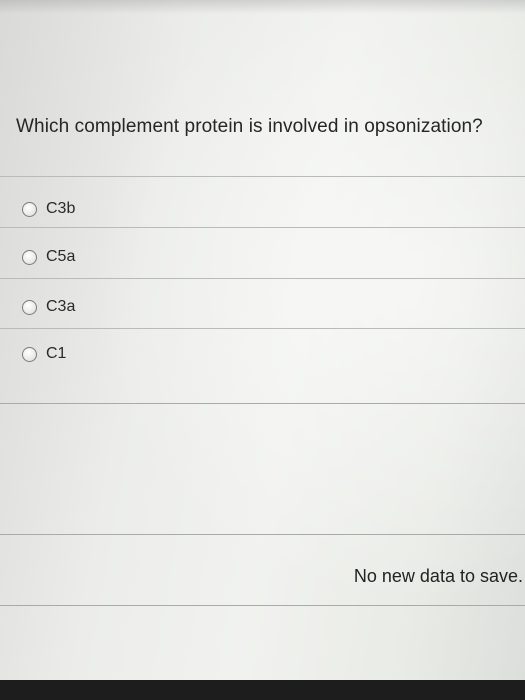 This screenshot has width=525, height=700. What do you see at coordinates (44, 354) in the screenshot?
I see `option-c1: C1` at bounding box center [44, 354].